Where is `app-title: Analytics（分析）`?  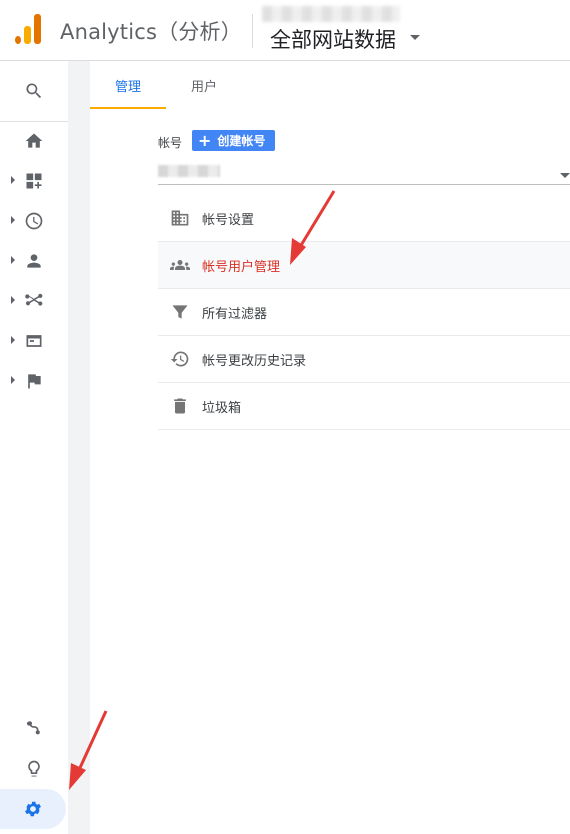
app-title: Analytics（分析） is located at coordinates (151, 32).